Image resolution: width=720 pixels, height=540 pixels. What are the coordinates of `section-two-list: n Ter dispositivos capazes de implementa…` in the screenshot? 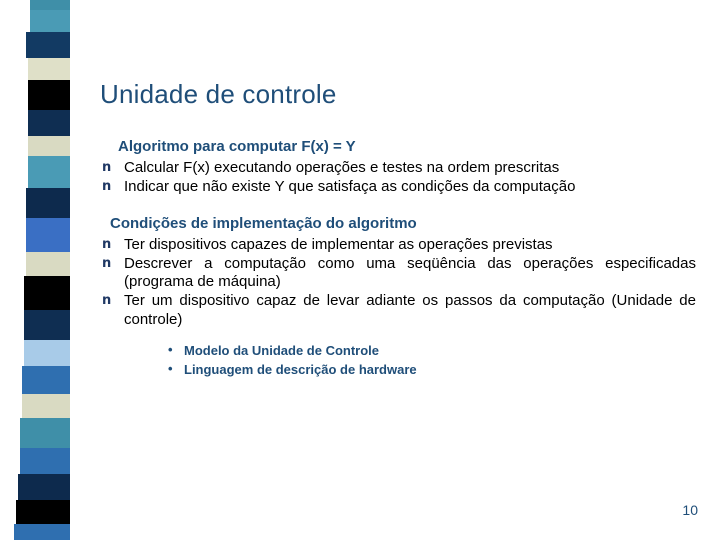 It's located at (396, 282).